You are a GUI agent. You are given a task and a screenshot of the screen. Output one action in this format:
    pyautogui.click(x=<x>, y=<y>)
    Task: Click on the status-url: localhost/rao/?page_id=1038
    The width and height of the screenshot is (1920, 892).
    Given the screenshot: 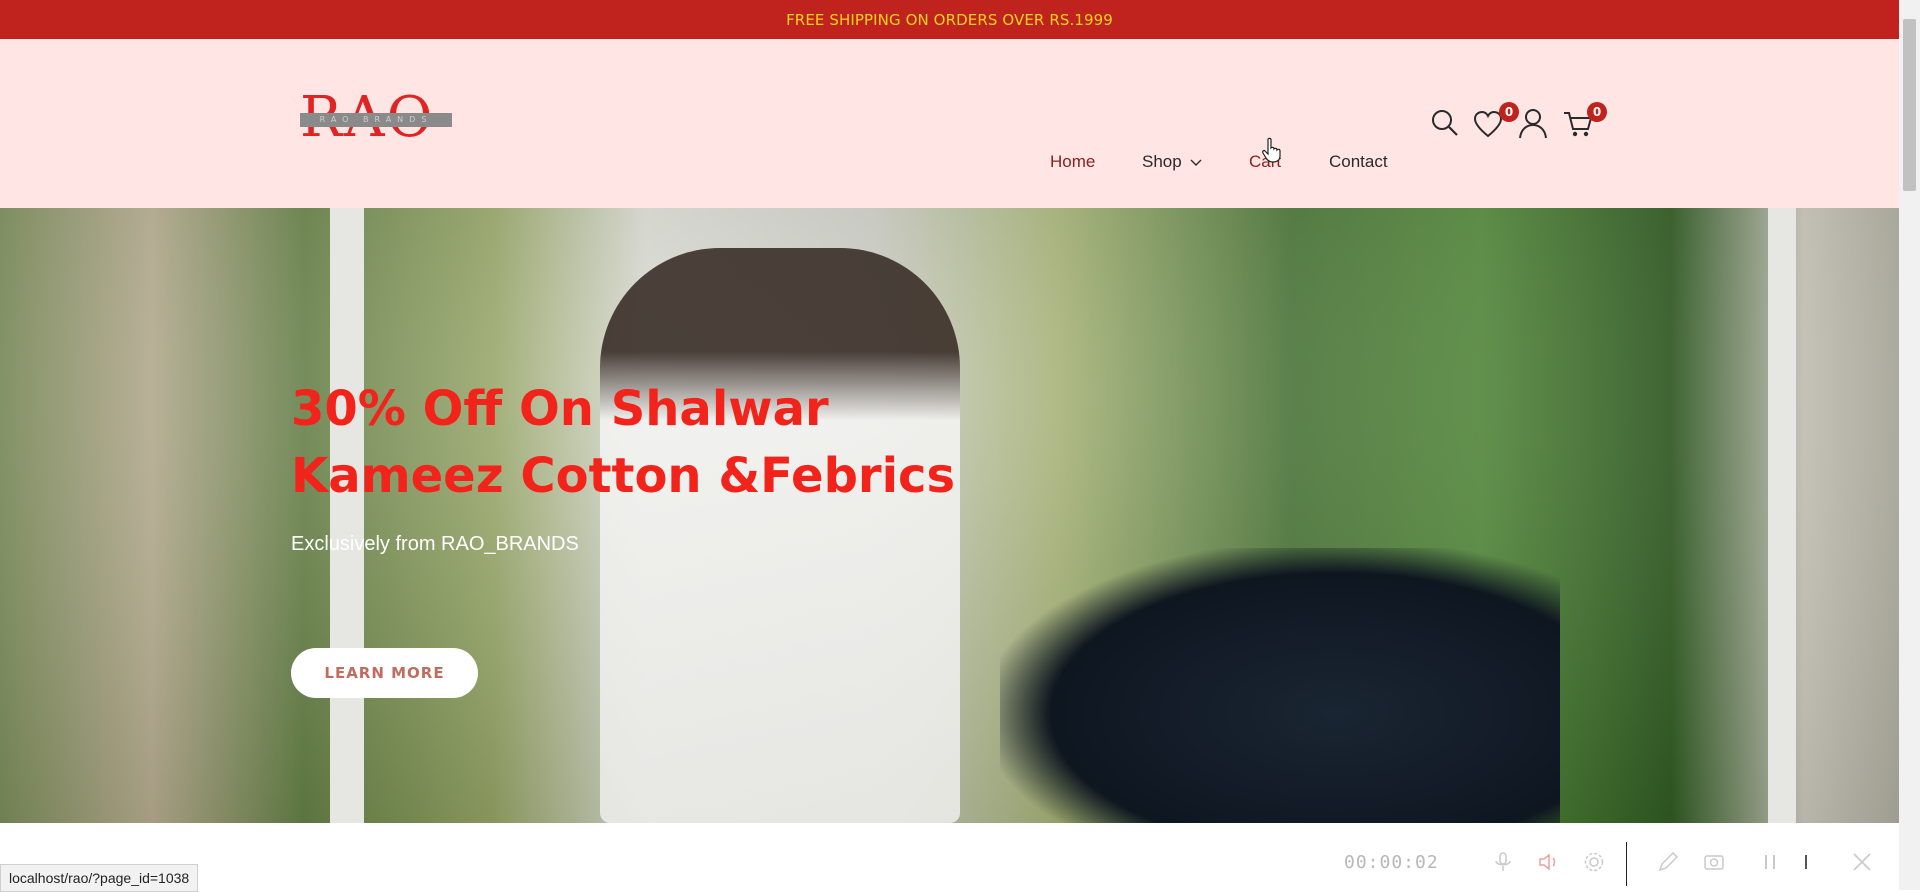 What is the action you would take?
    pyautogui.click(x=99, y=878)
    